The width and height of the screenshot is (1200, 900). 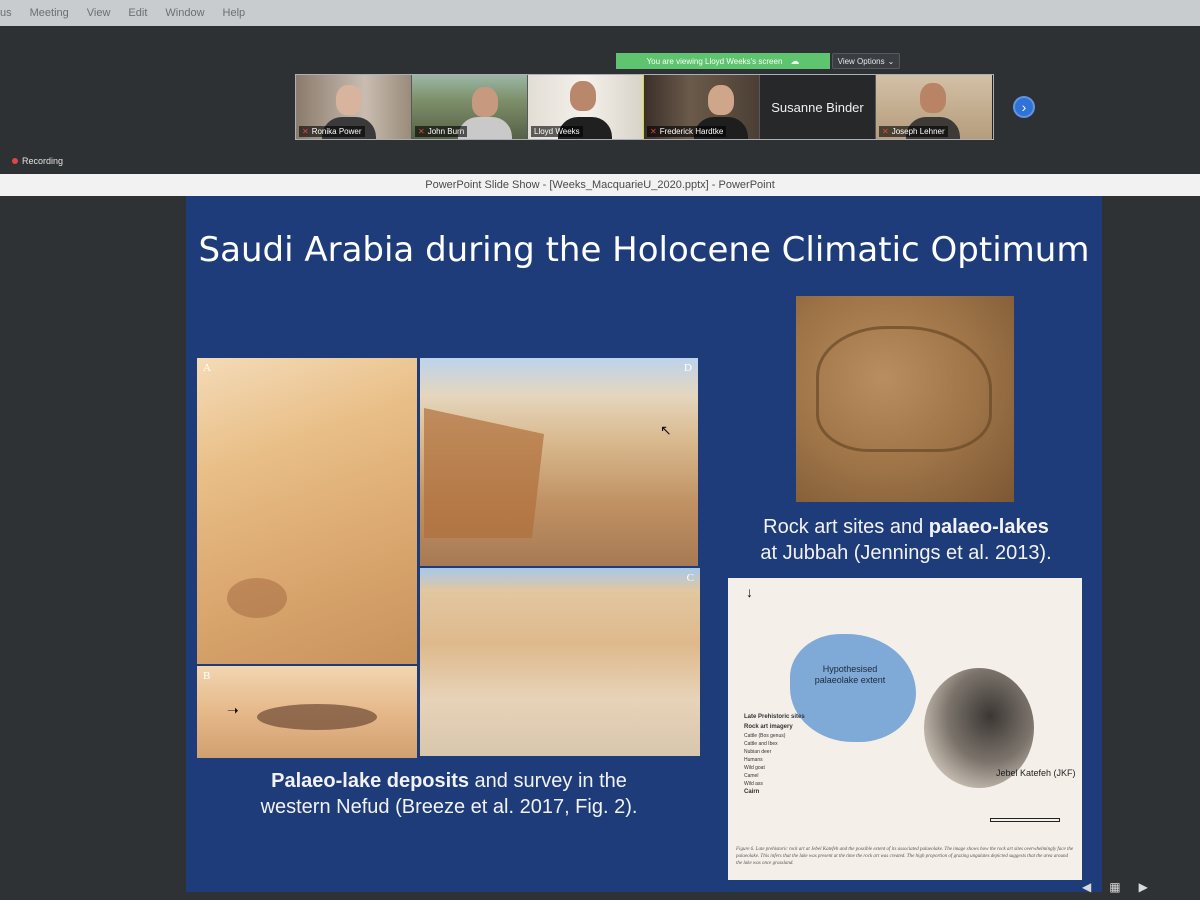 What do you see at coordinates (691, 131) in the screenshot?
I see `participant-name: Frederick Hardtke` at bounding box center [691, 131].